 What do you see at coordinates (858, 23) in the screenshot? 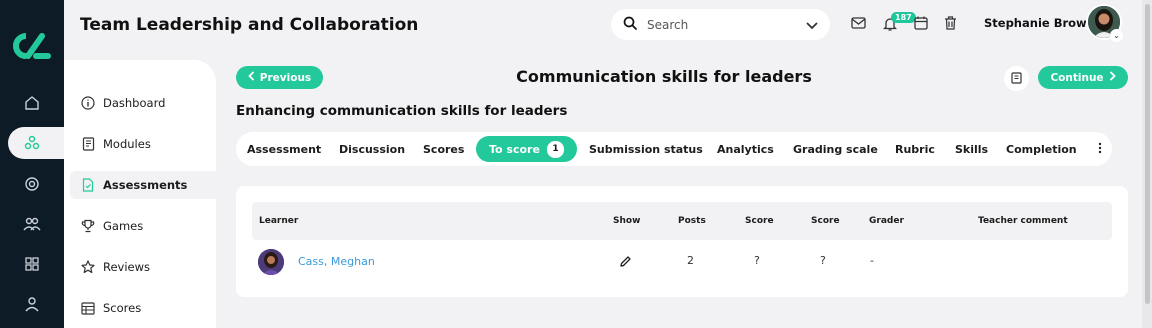
I see `mail-icon` at bounding box center [858, 23].